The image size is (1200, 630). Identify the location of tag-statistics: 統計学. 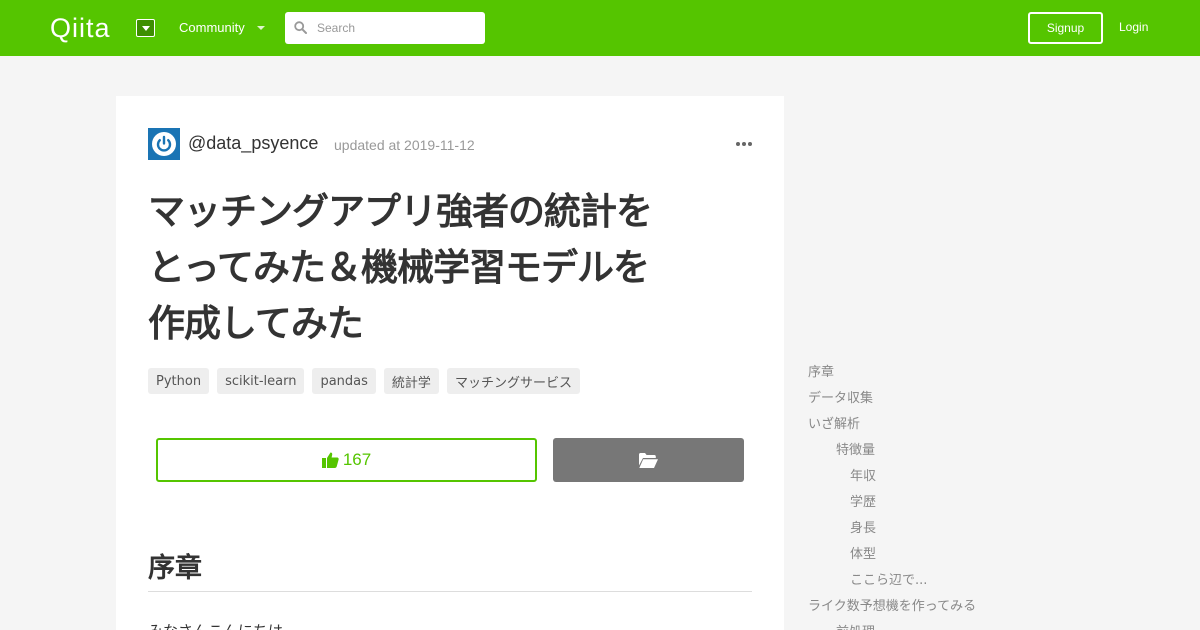
(411, 381).